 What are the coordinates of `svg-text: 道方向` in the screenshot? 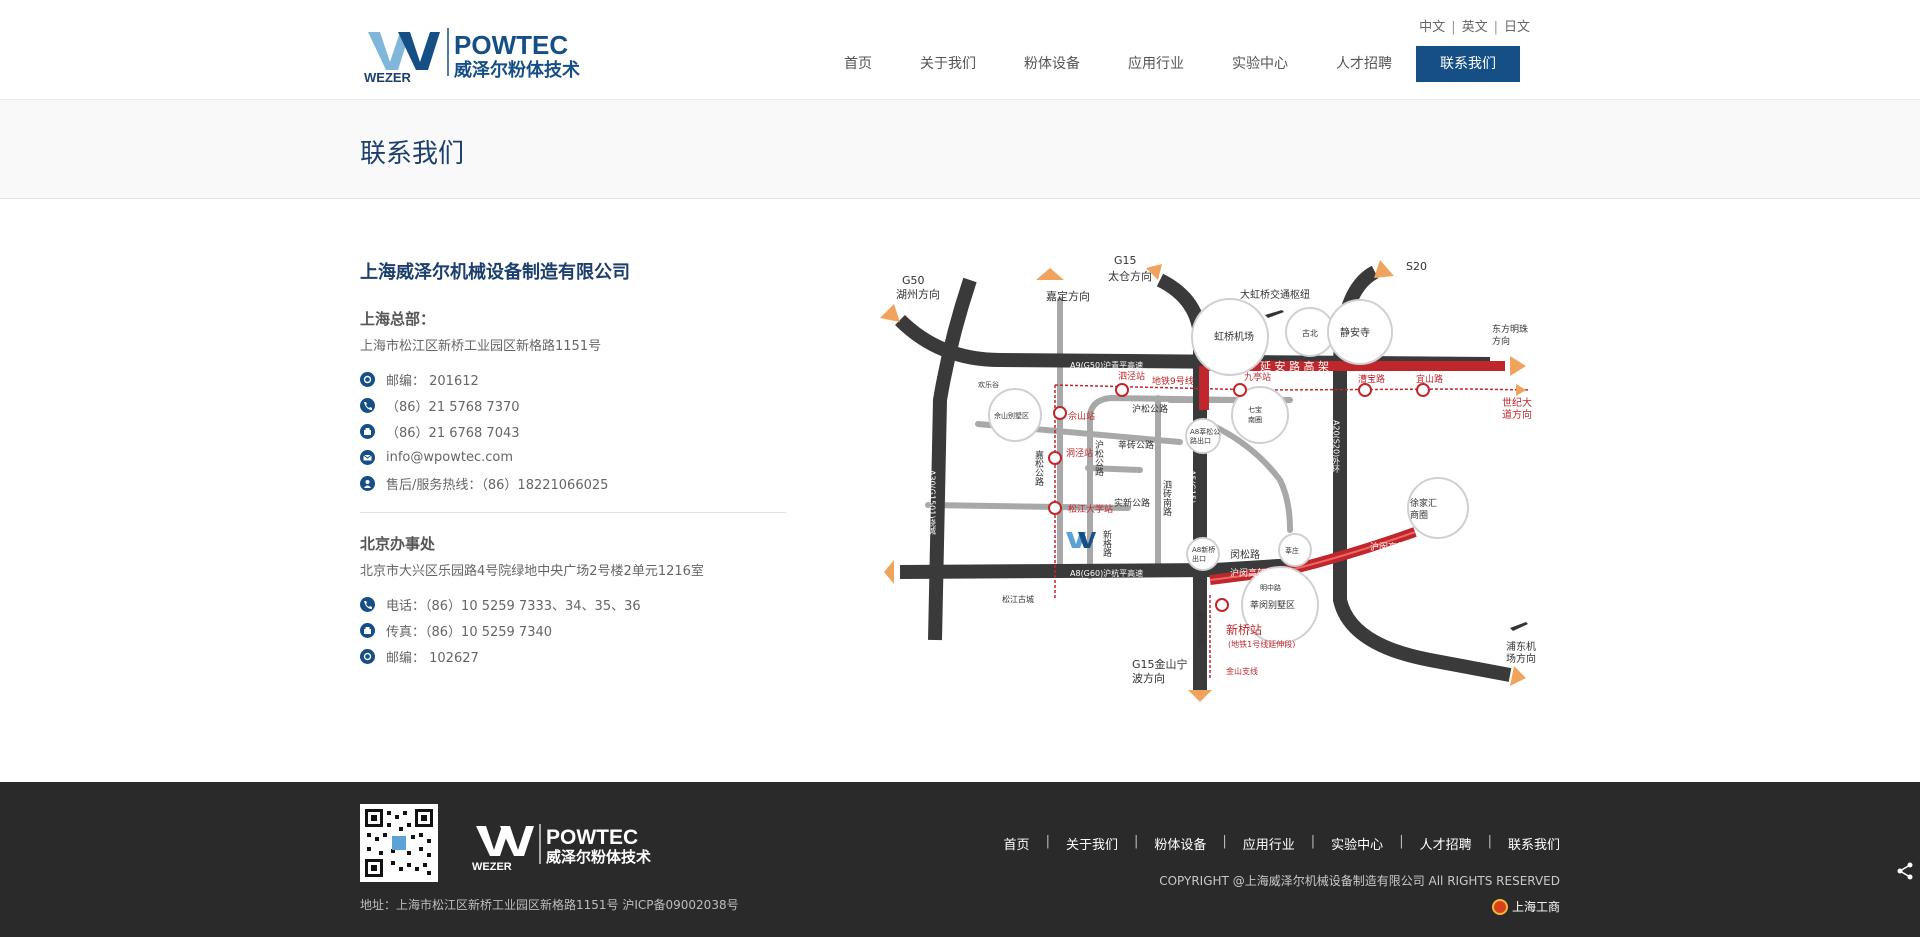 It's located at (1517, 414).